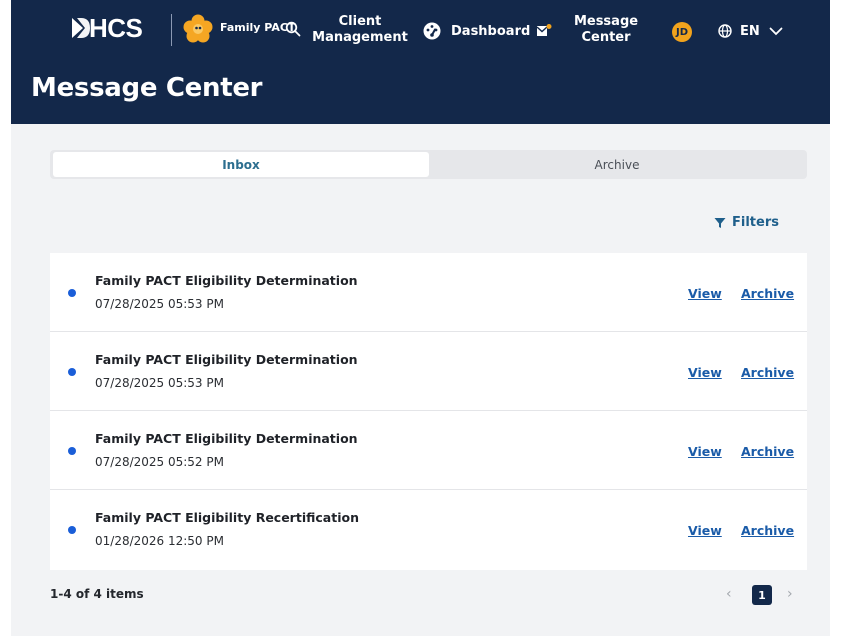 This screenshot has height=636, width=841. I want to click on nav-client-management-line2: Management, so click(360, 37).